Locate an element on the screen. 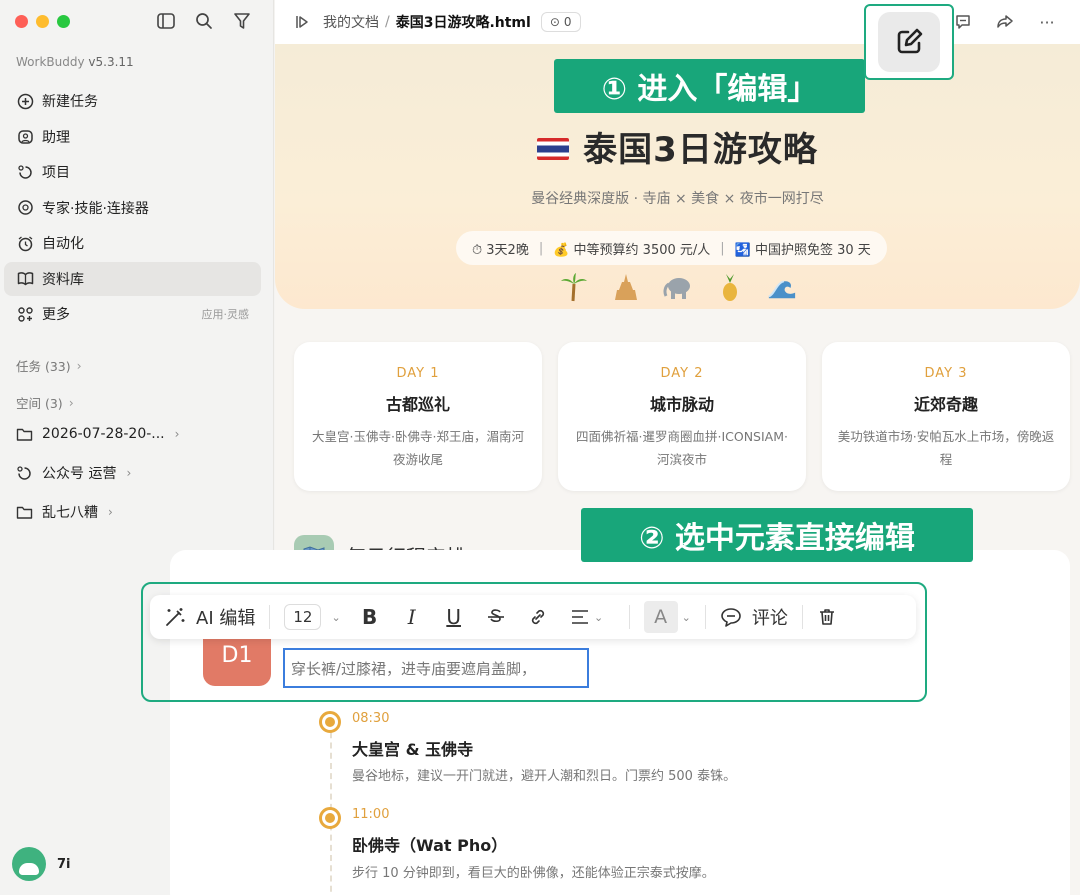 The image size is (1080, 895). breadcrumb-root: 我的文档 is located at coordinates (351, 22).